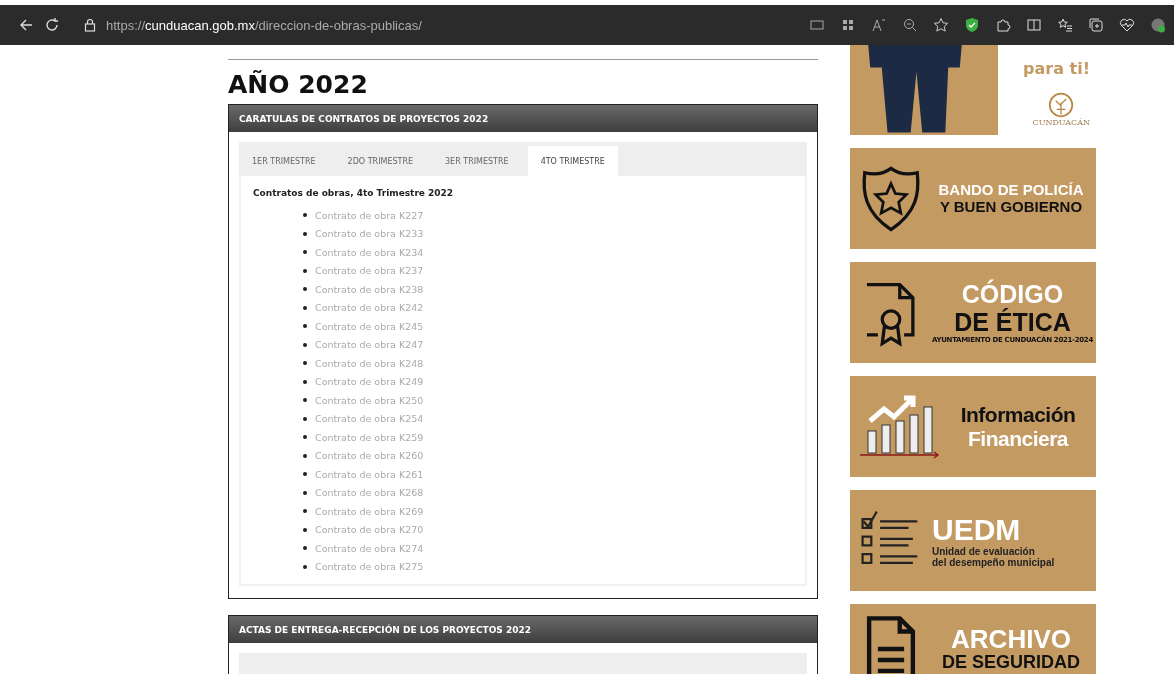 This screenshot has height=674, width=1174. I want to click on contract-link: Contrato de obra K234, so click(369, 252).